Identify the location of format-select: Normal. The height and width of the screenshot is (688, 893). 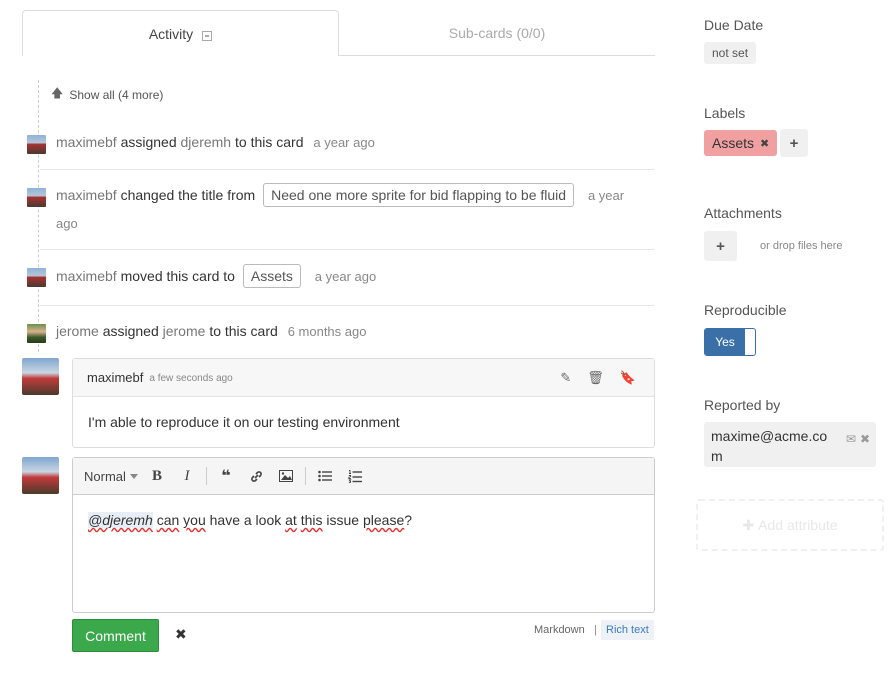
(113, 476).